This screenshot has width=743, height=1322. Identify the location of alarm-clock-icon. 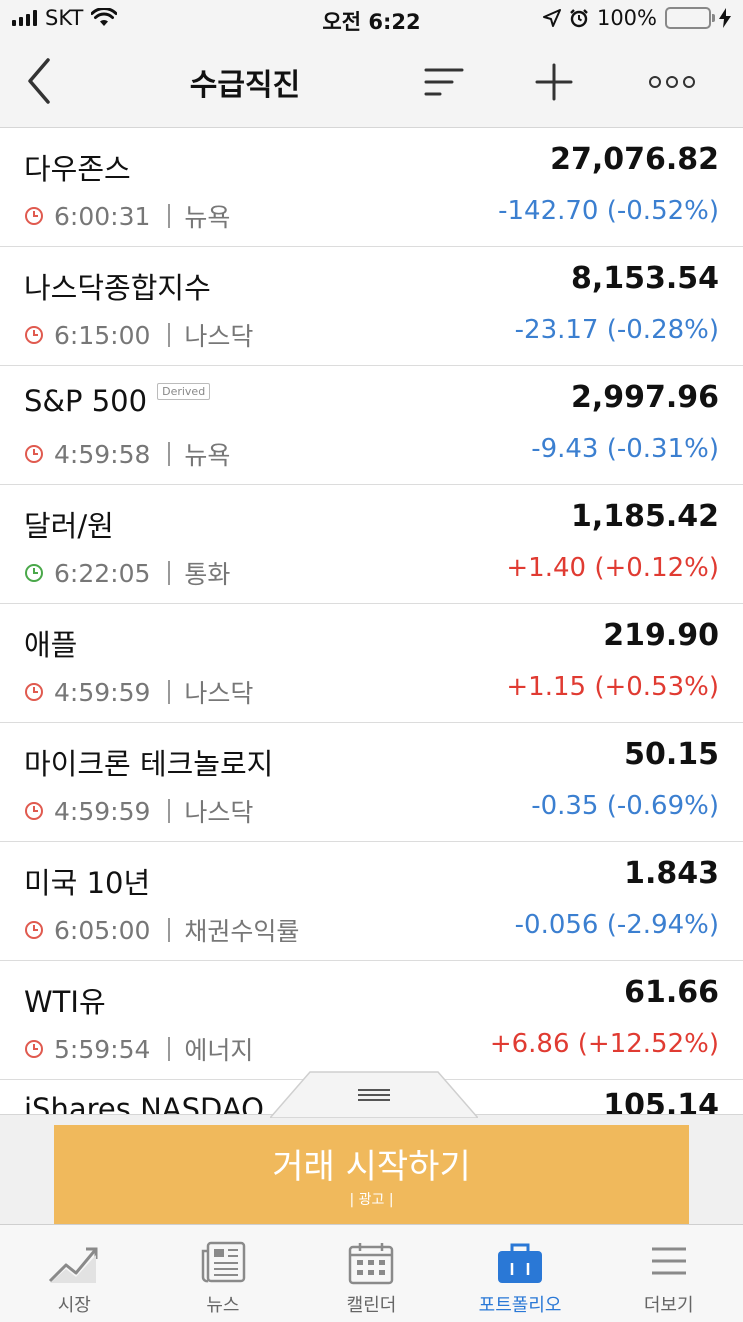
(579, 18).